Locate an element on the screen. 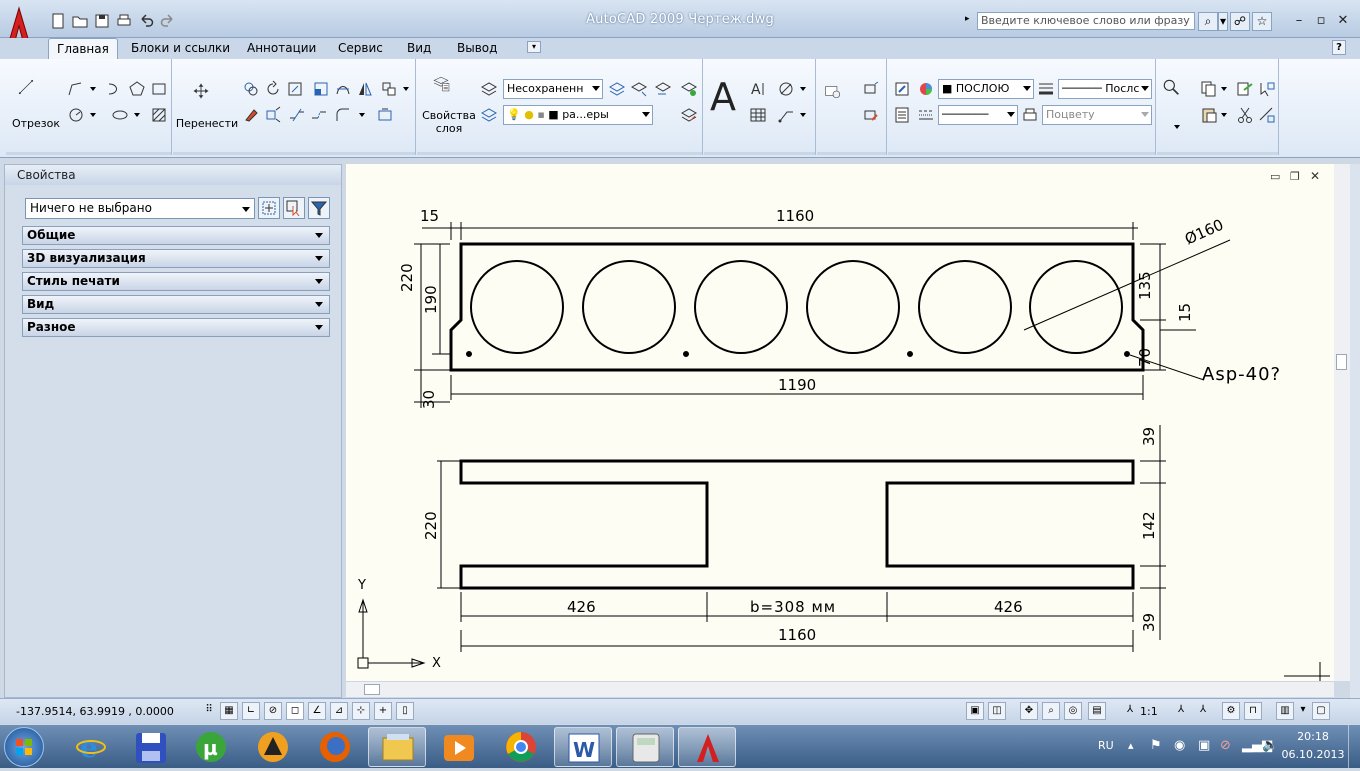  plot-style-combo: Поцвету is located at coordinates (1097, 115).